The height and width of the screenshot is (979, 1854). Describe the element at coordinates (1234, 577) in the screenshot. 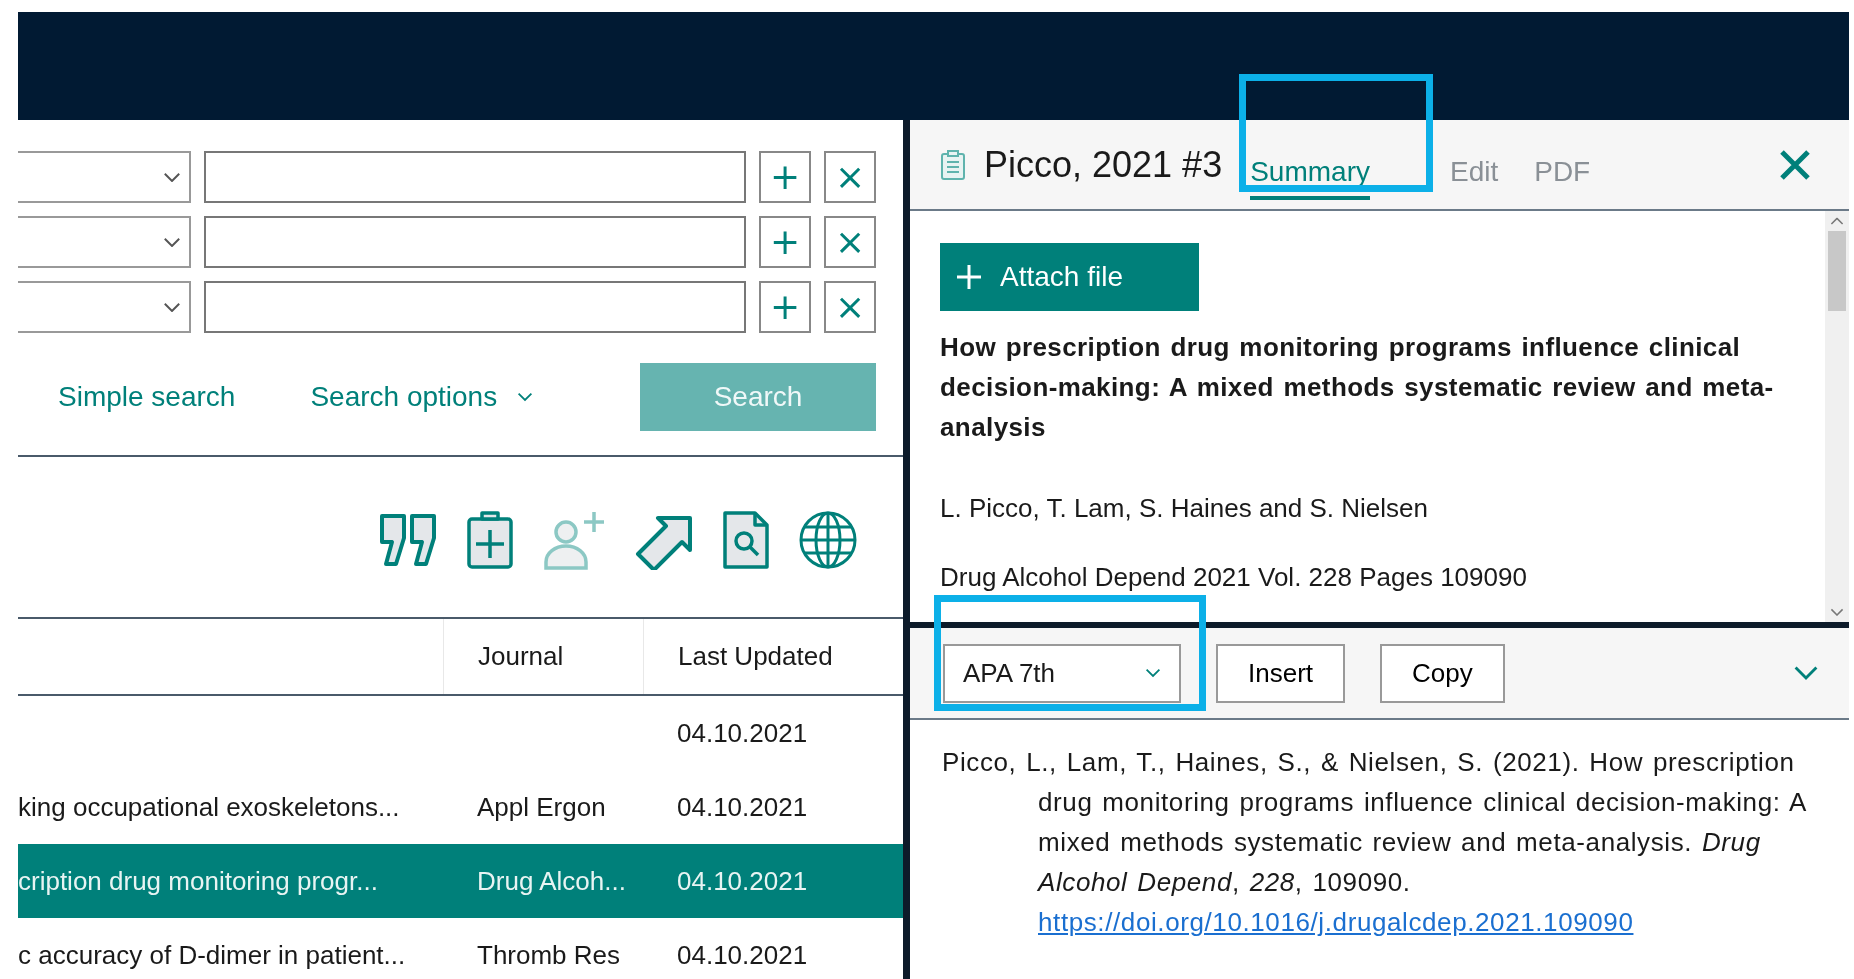

I see `source-text: Drug Alcohol Depend 2021 Vol. 228 Pages 109090` at that location.